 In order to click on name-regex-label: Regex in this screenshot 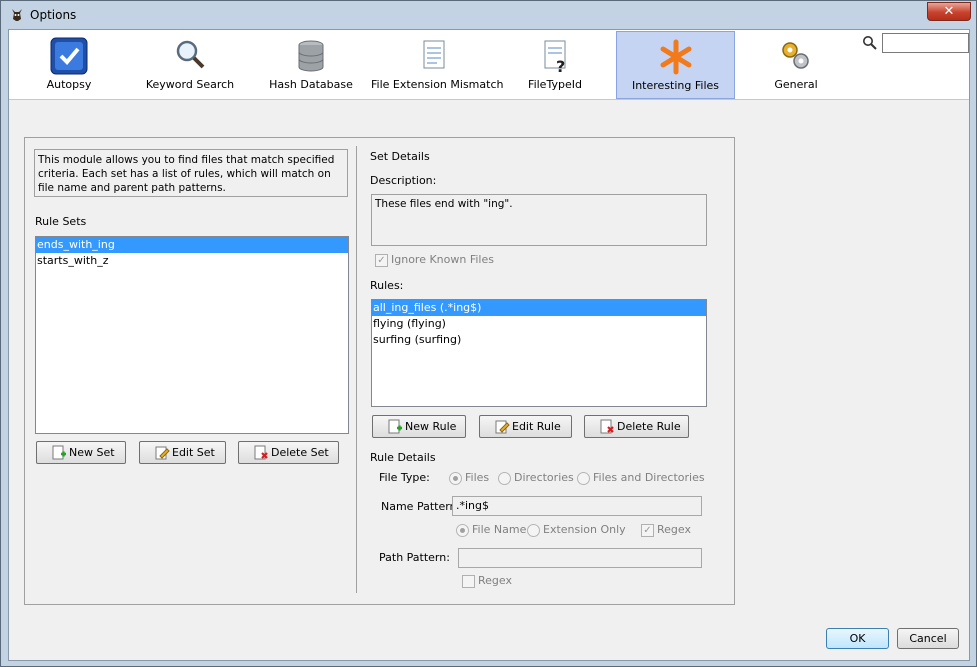, I will do `click(674, 529)`.